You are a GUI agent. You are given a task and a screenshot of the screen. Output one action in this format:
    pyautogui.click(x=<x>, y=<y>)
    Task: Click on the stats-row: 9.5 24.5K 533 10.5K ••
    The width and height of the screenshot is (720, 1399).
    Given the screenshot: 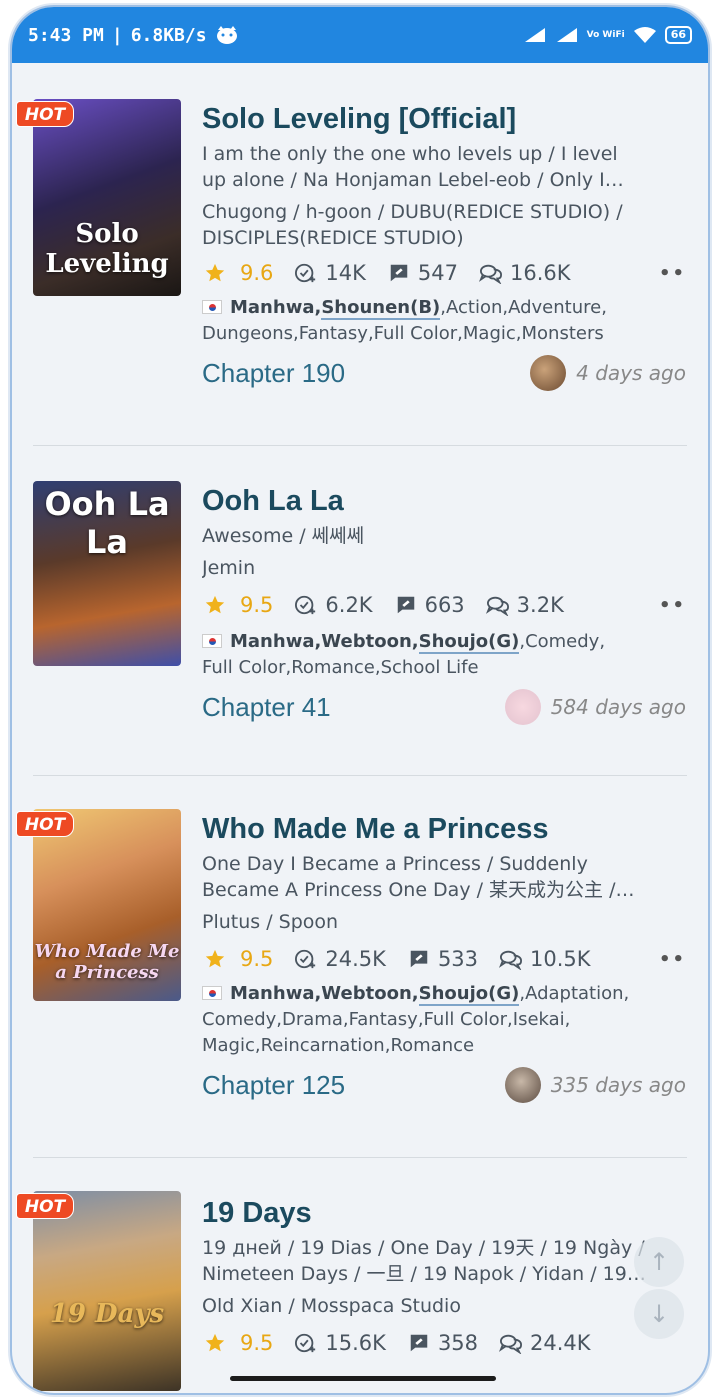 What is the action you would take?
    pyautogui.click(x=444, y=959)
    